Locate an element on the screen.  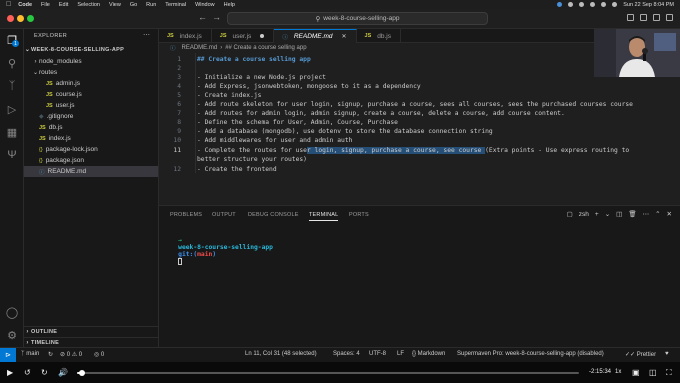
breadcrumb-section: ## Create a course selling app is located at coordinates (265, 48).